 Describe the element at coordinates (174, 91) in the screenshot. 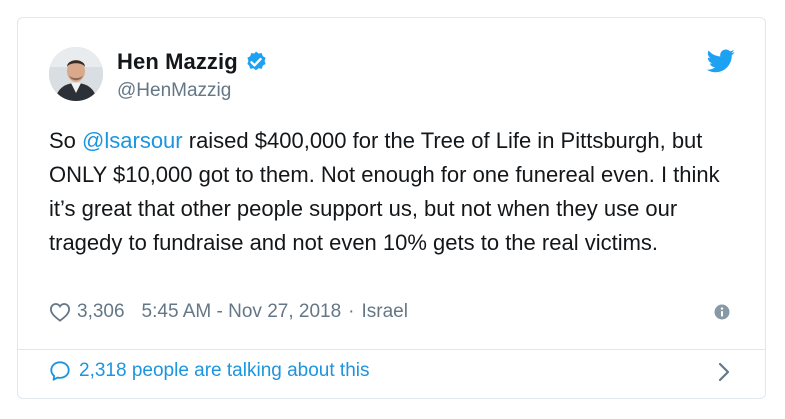

I see `user-handle: @HenMazzig` at that location.